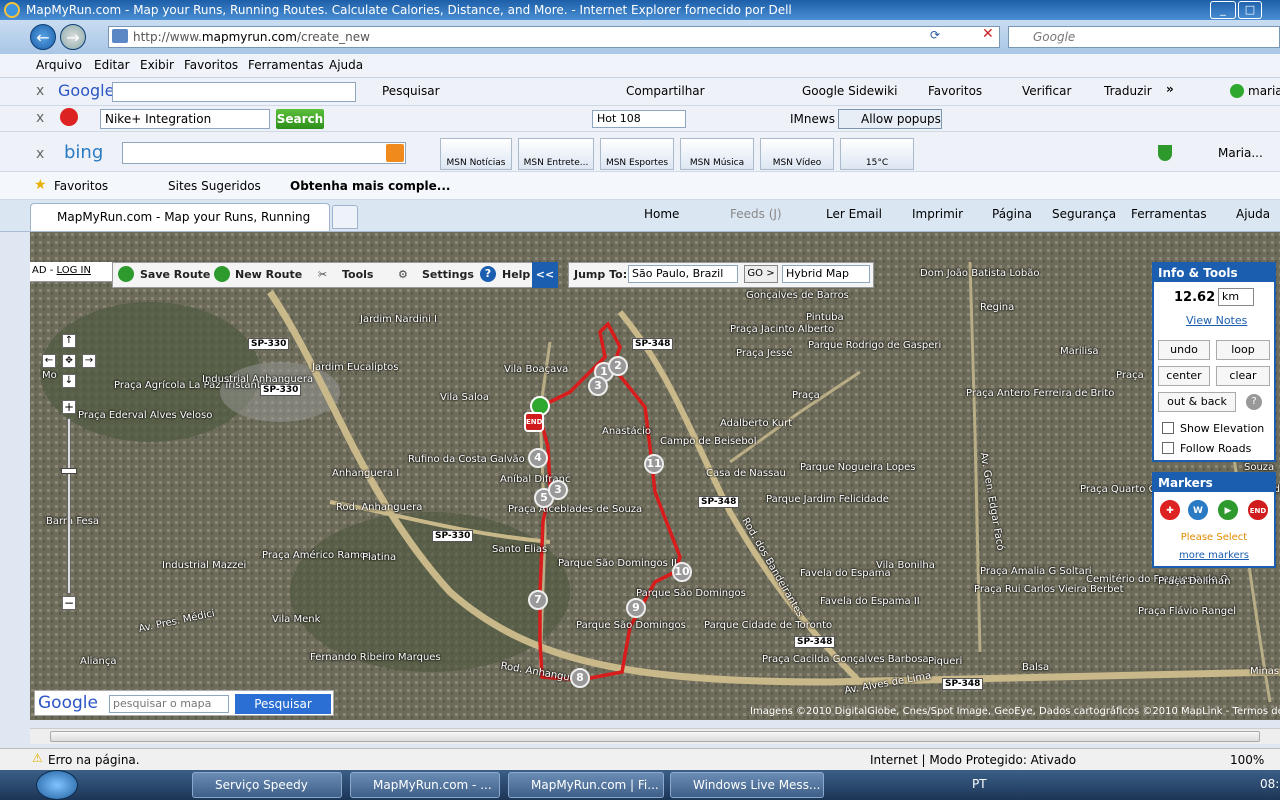  I want to click on taskbar-item-servico-speedy: Serviço Speedy, so click(267, 785).